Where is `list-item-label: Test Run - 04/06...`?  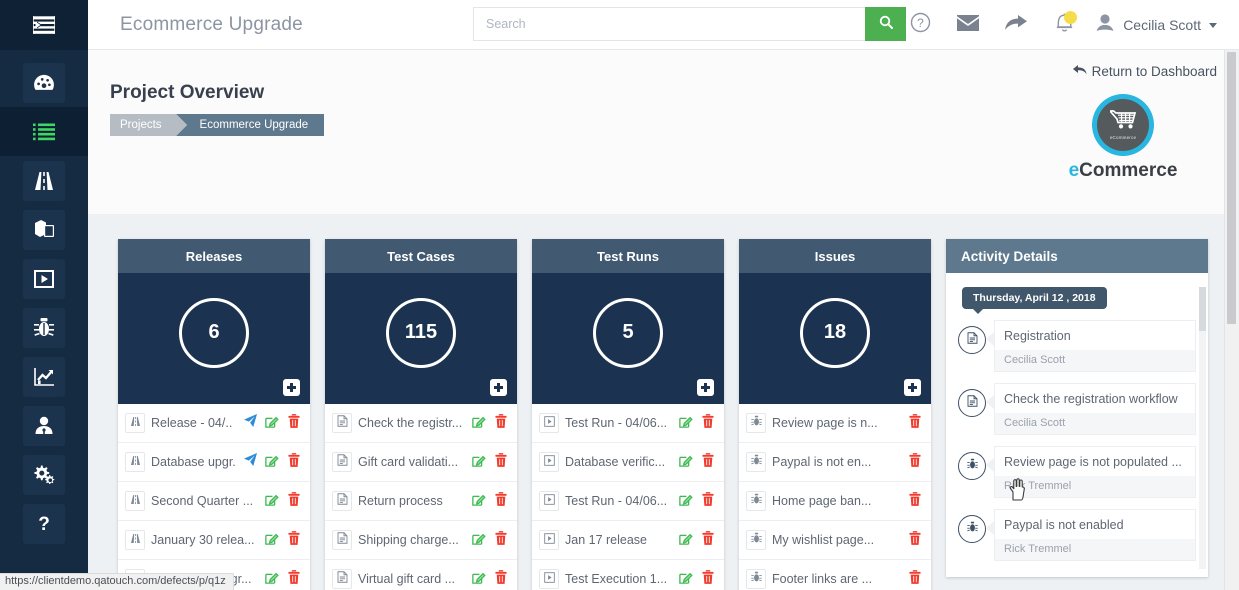 list-item-label: Test Run - 04/06... is located at coordinates (618, 501).